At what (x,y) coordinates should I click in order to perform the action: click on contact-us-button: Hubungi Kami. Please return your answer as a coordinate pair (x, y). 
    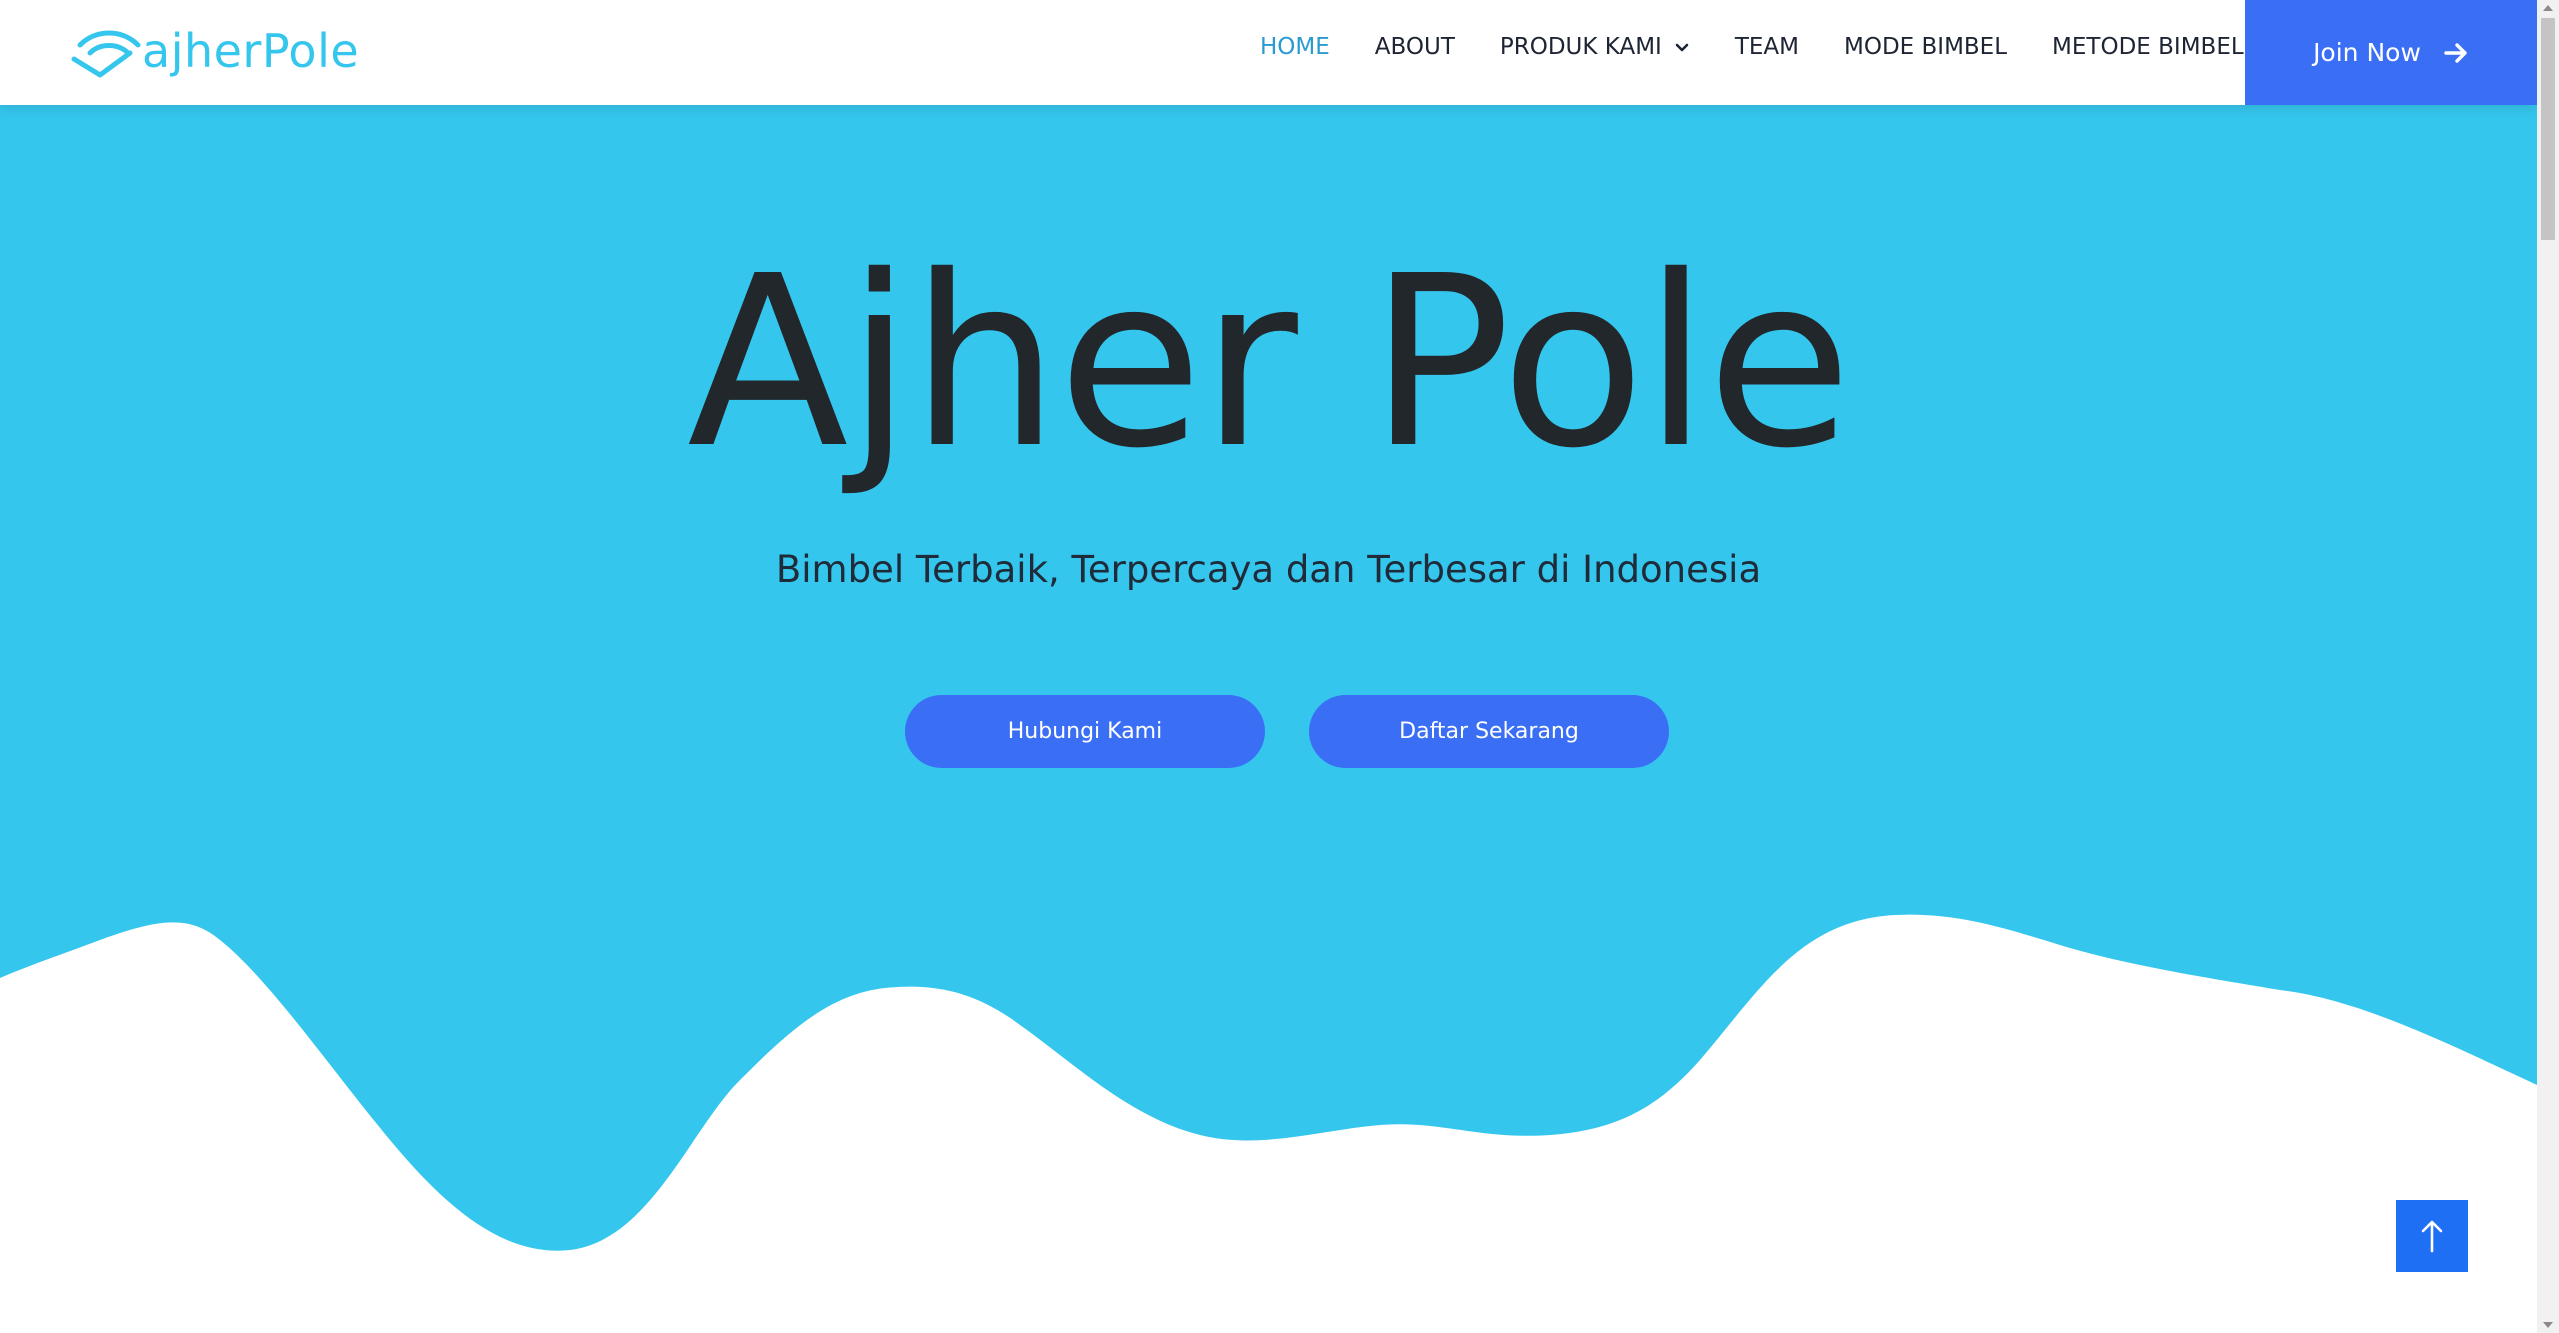
    Looking at the image, I should click on (1085, 731).